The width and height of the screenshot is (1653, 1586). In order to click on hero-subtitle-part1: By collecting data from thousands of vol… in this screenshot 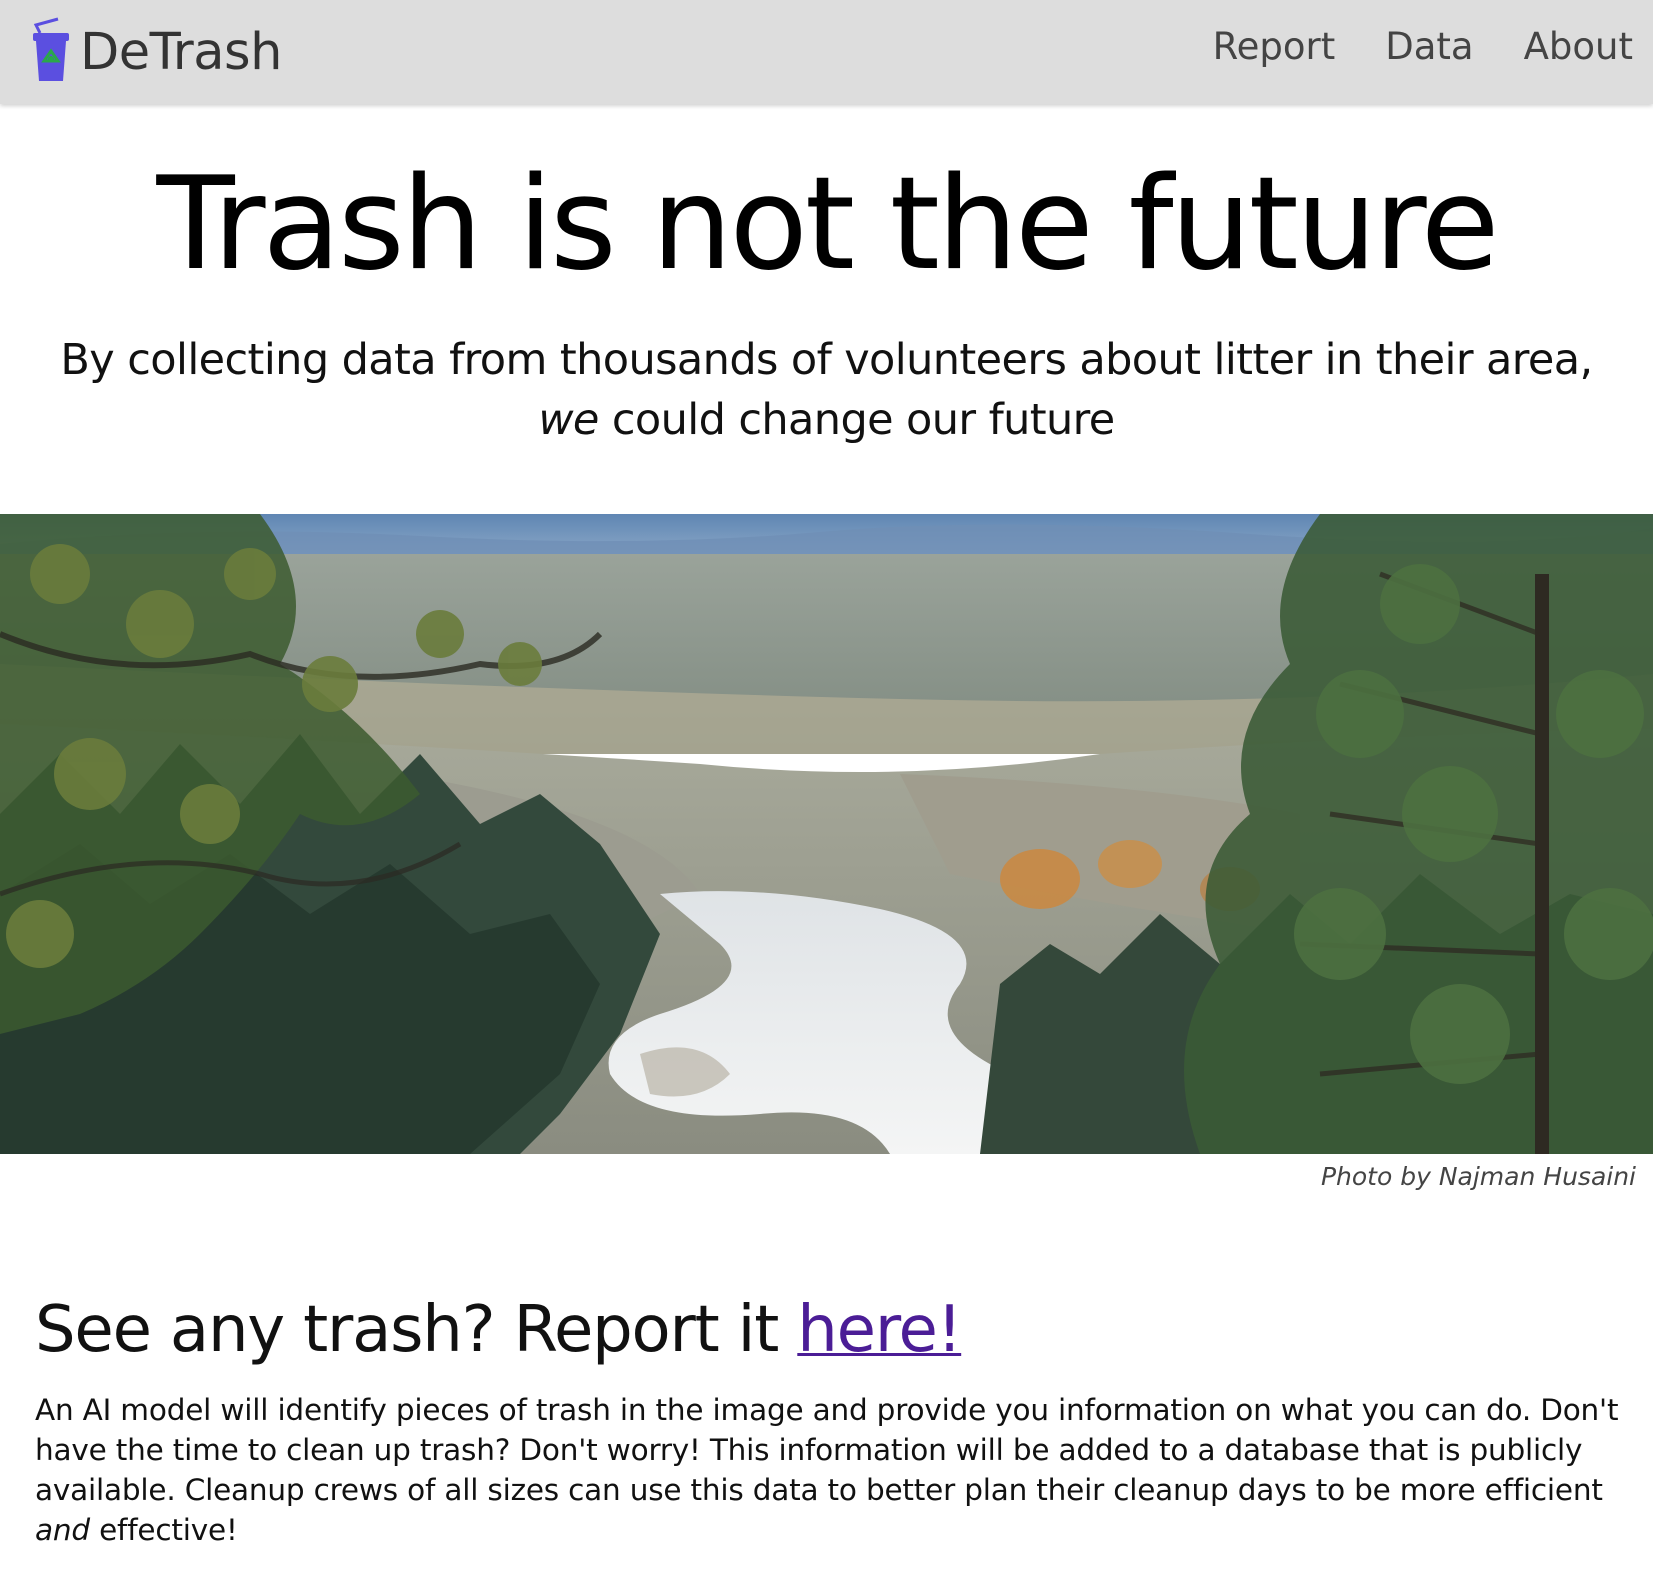, I will do `click(826, 360)`.